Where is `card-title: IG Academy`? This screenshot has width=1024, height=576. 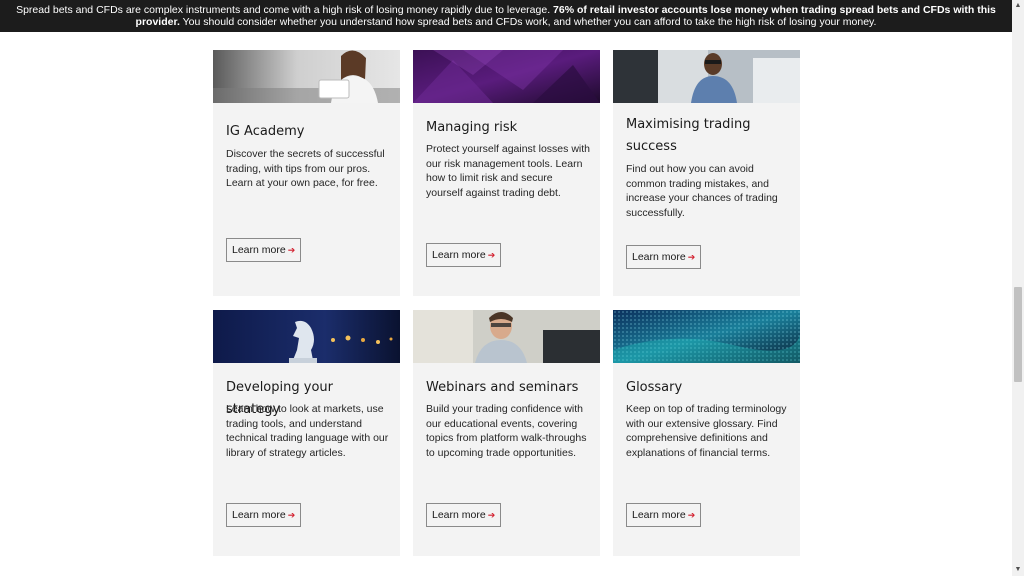 card-title: IG Academy is located at coordinates (265, 131).